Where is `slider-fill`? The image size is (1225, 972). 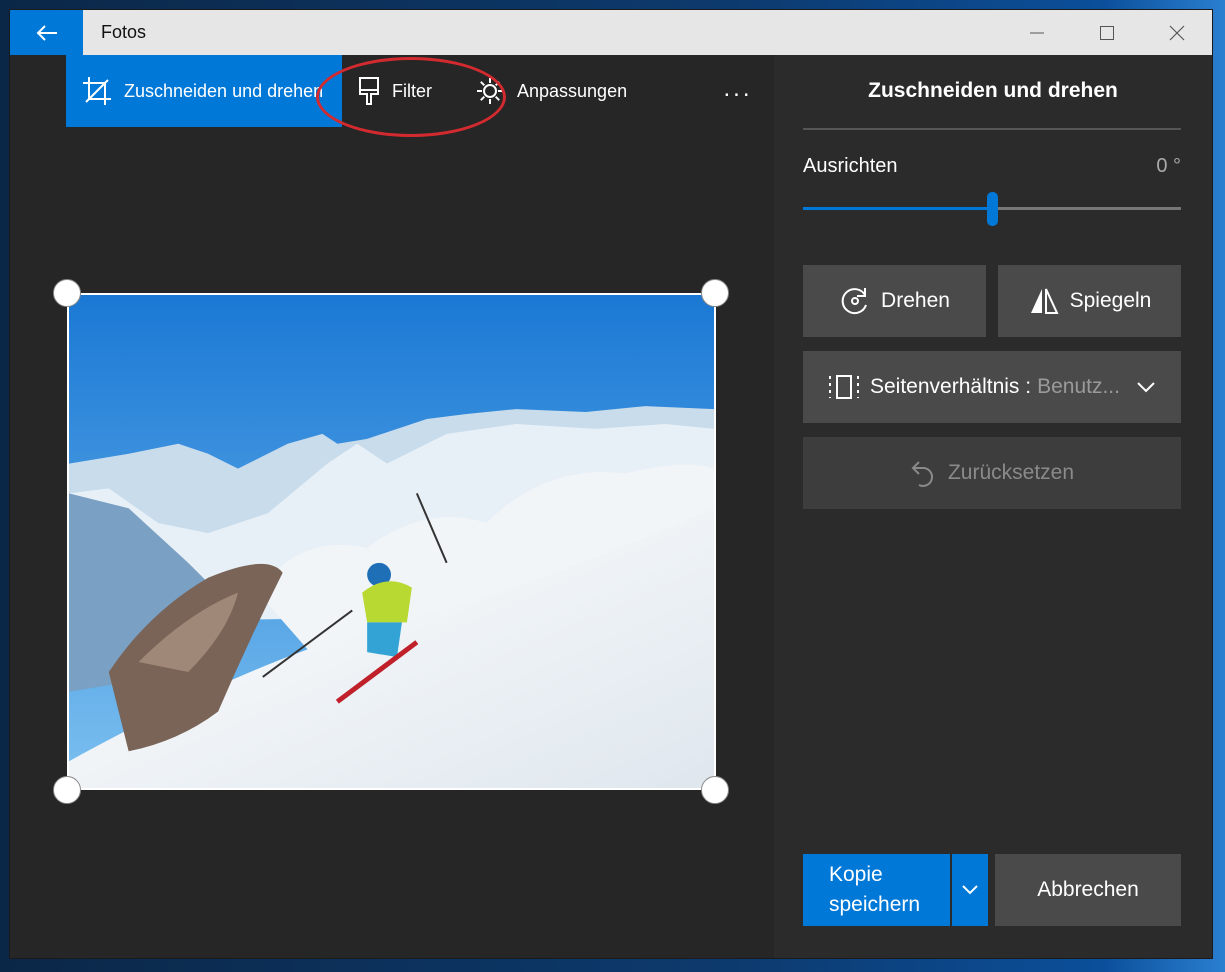
slider-fill is located at coordinates (897, 208).